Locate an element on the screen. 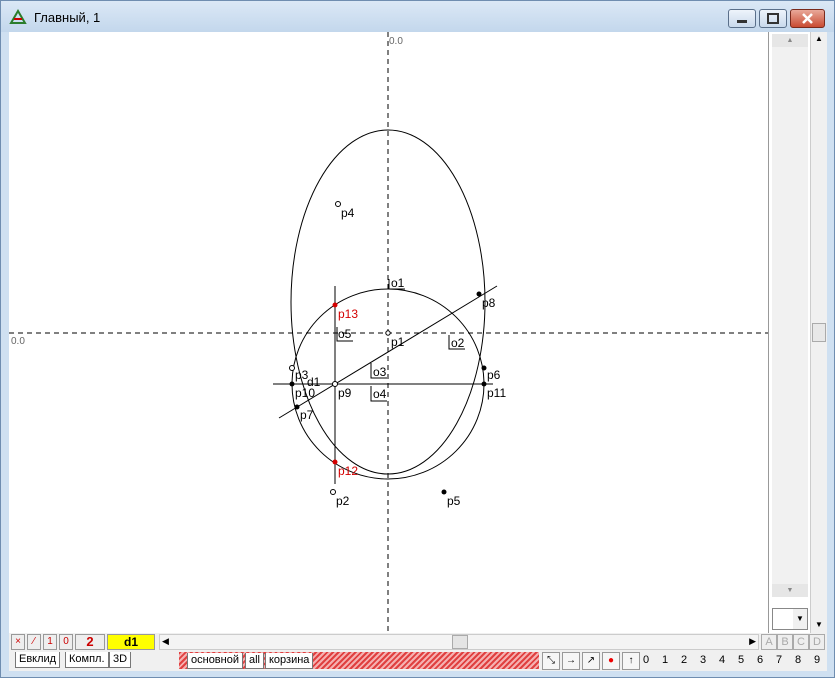 This screenshot has width=835, height=678. minimize-button is located at coordinates (742, 18).